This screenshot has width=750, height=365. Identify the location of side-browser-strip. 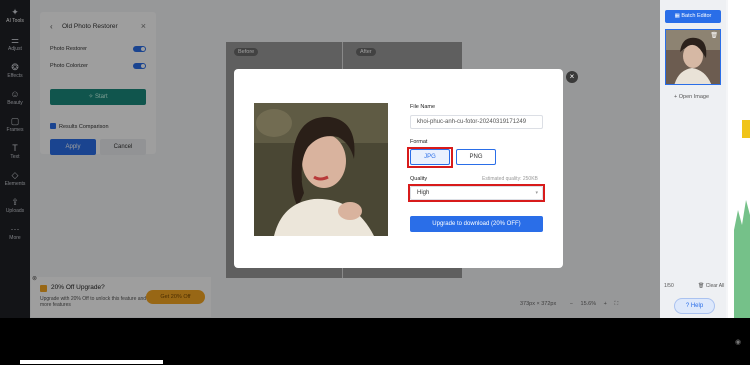
(739, 159).